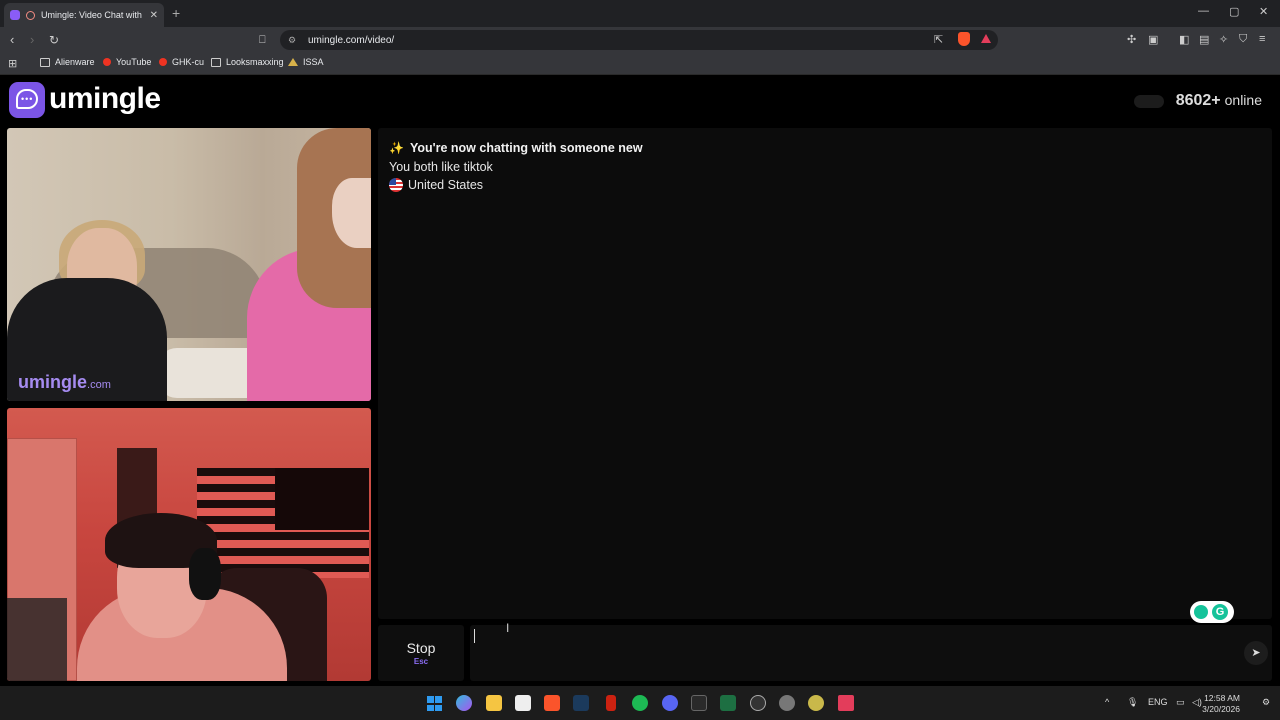 The image size is (1280, 720). I want to click on online-counter: 8602+ online, so click(1197, 101).